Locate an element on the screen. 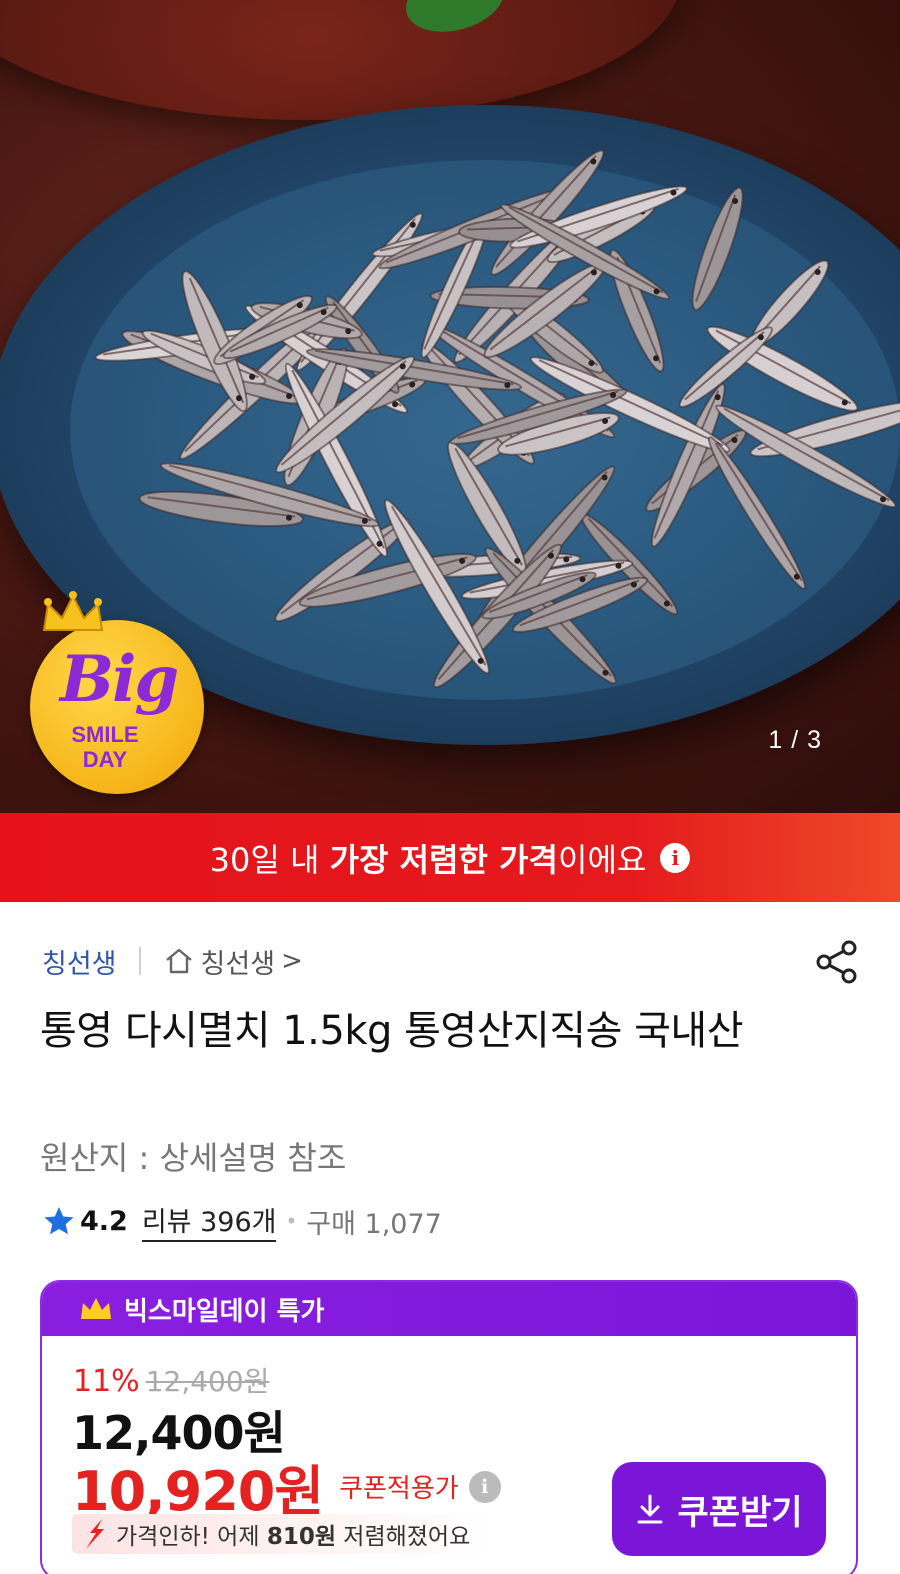 The height and width of the screenshot is (1574, 900). price-drop-amount: 810원 is located at coordinates (301, 1537).